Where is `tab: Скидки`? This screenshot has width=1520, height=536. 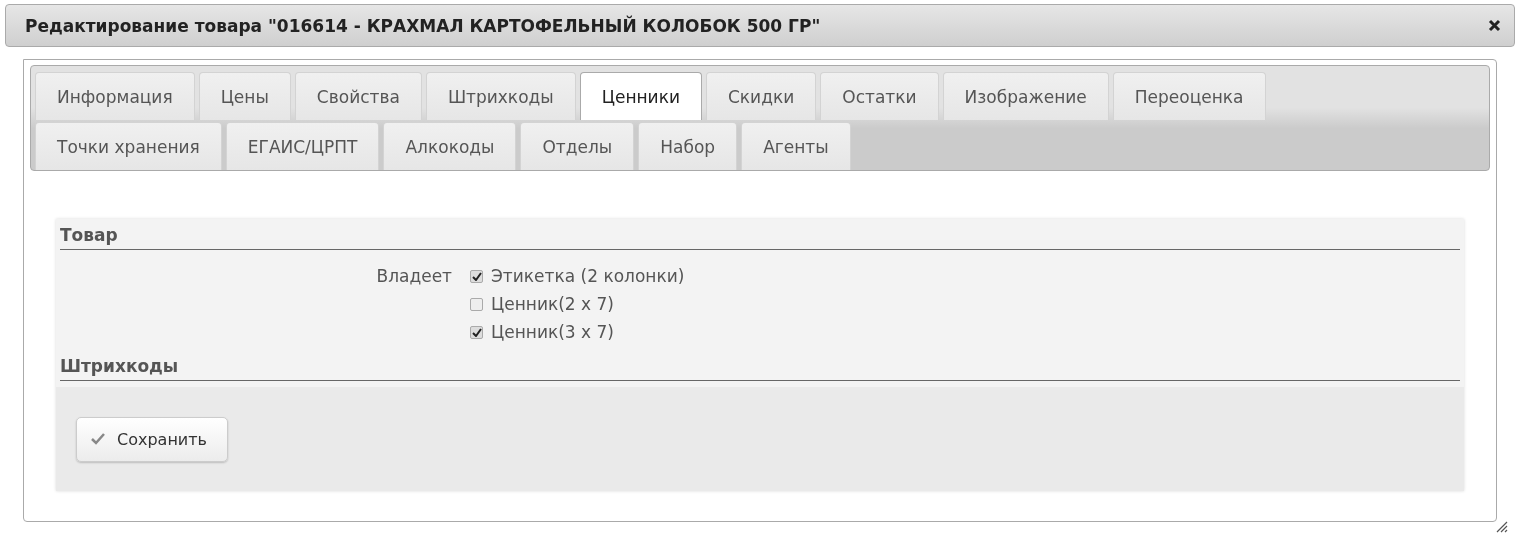 tab: Скидки is located at coordinates (761, 96).